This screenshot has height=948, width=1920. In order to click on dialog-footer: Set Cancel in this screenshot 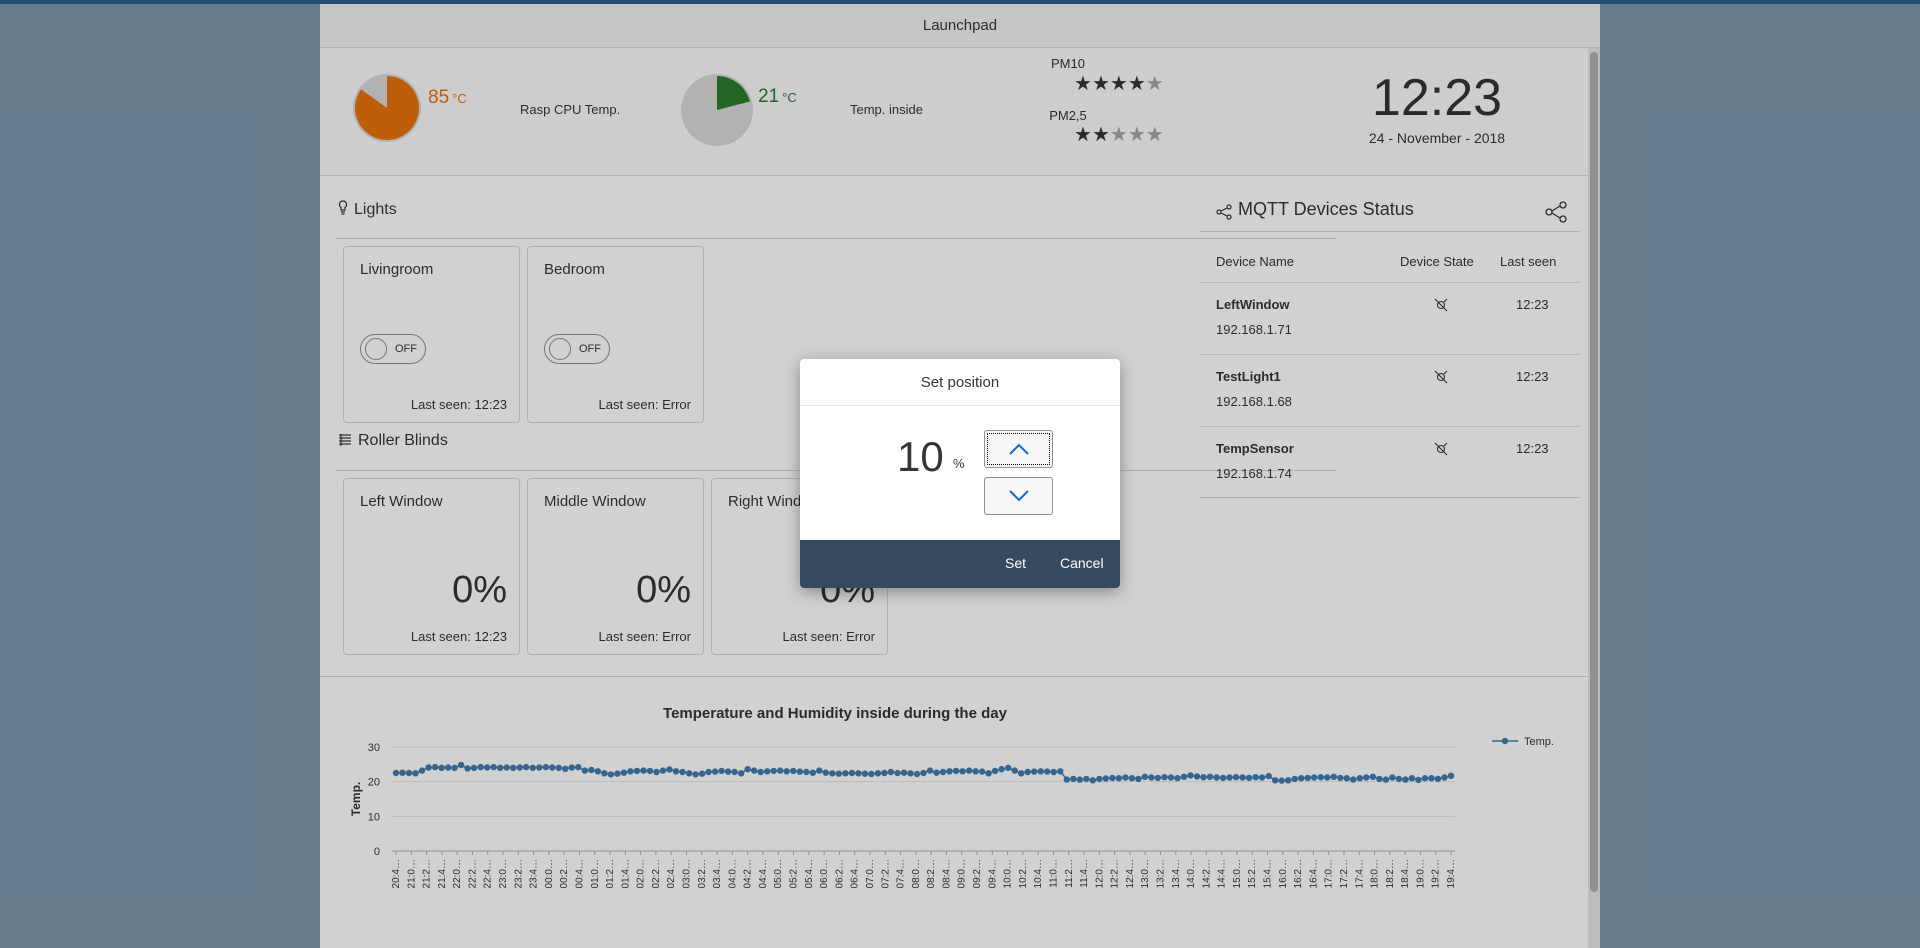, I will do `click(960, 564)`.